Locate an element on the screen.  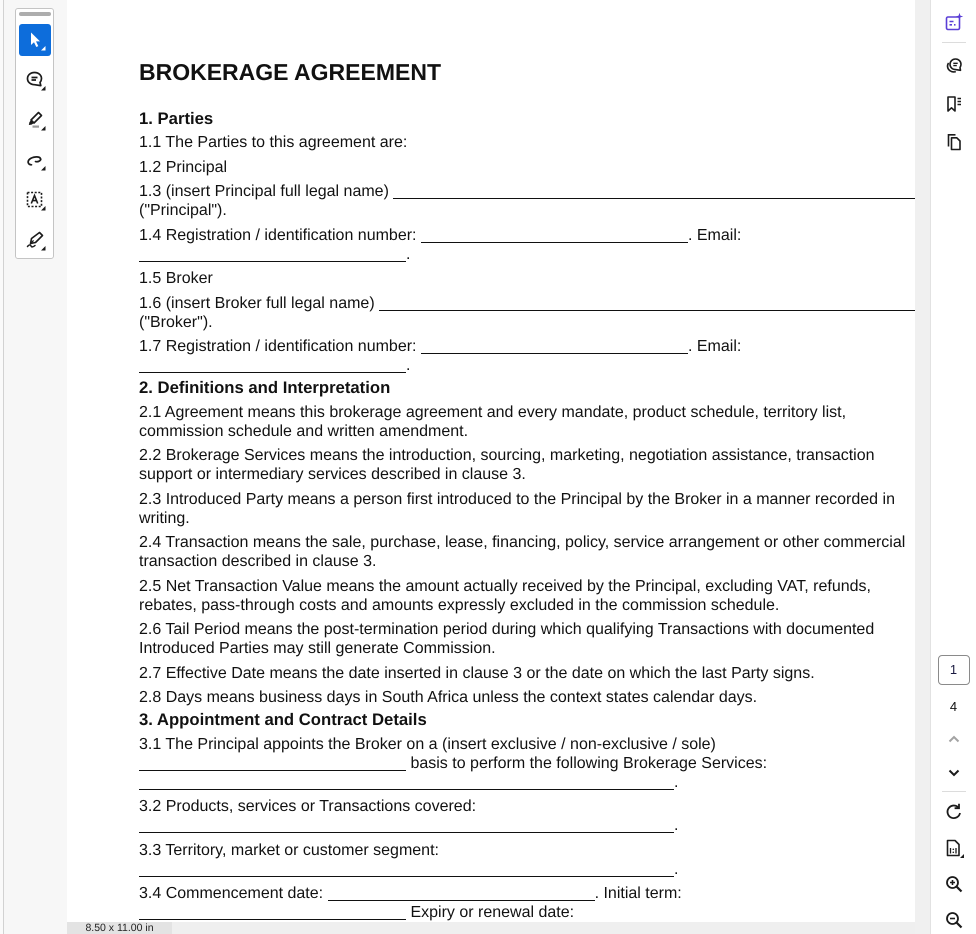
clause-text: 3.3 Territory, market or customer segment: is located at coordinates (289, 850).